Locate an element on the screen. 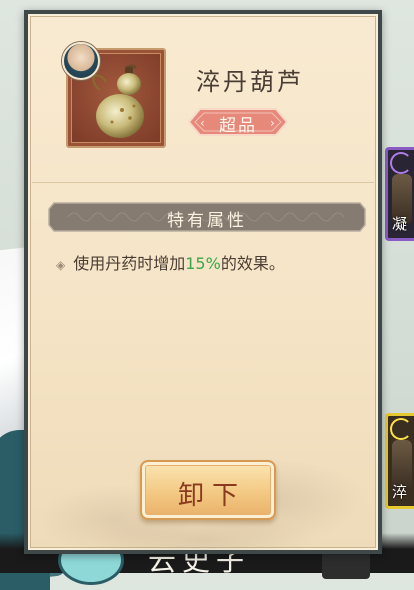  attribute-suffix: 的效果。 is located at coordinates (252, 263).